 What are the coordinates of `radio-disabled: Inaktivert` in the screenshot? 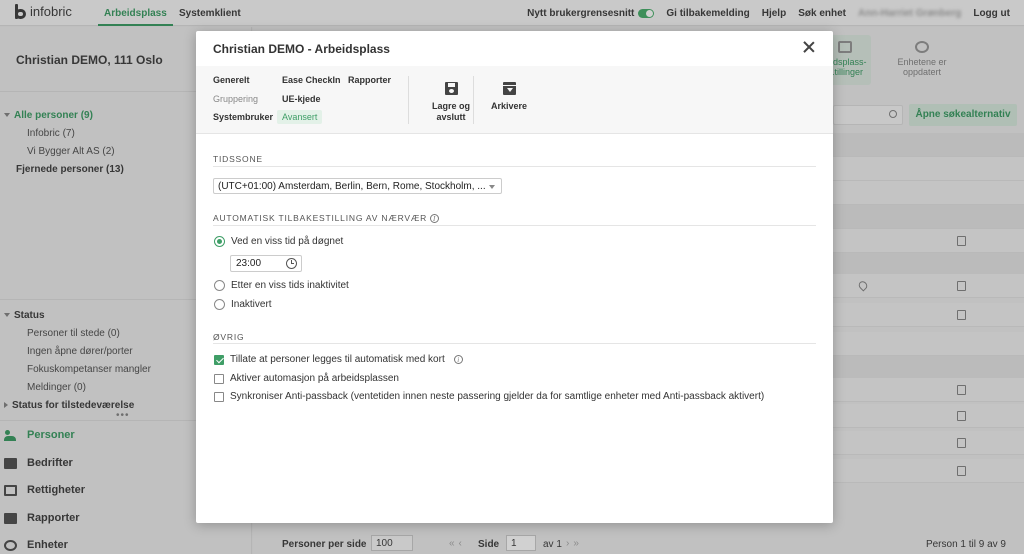 It's located at (243, 304).